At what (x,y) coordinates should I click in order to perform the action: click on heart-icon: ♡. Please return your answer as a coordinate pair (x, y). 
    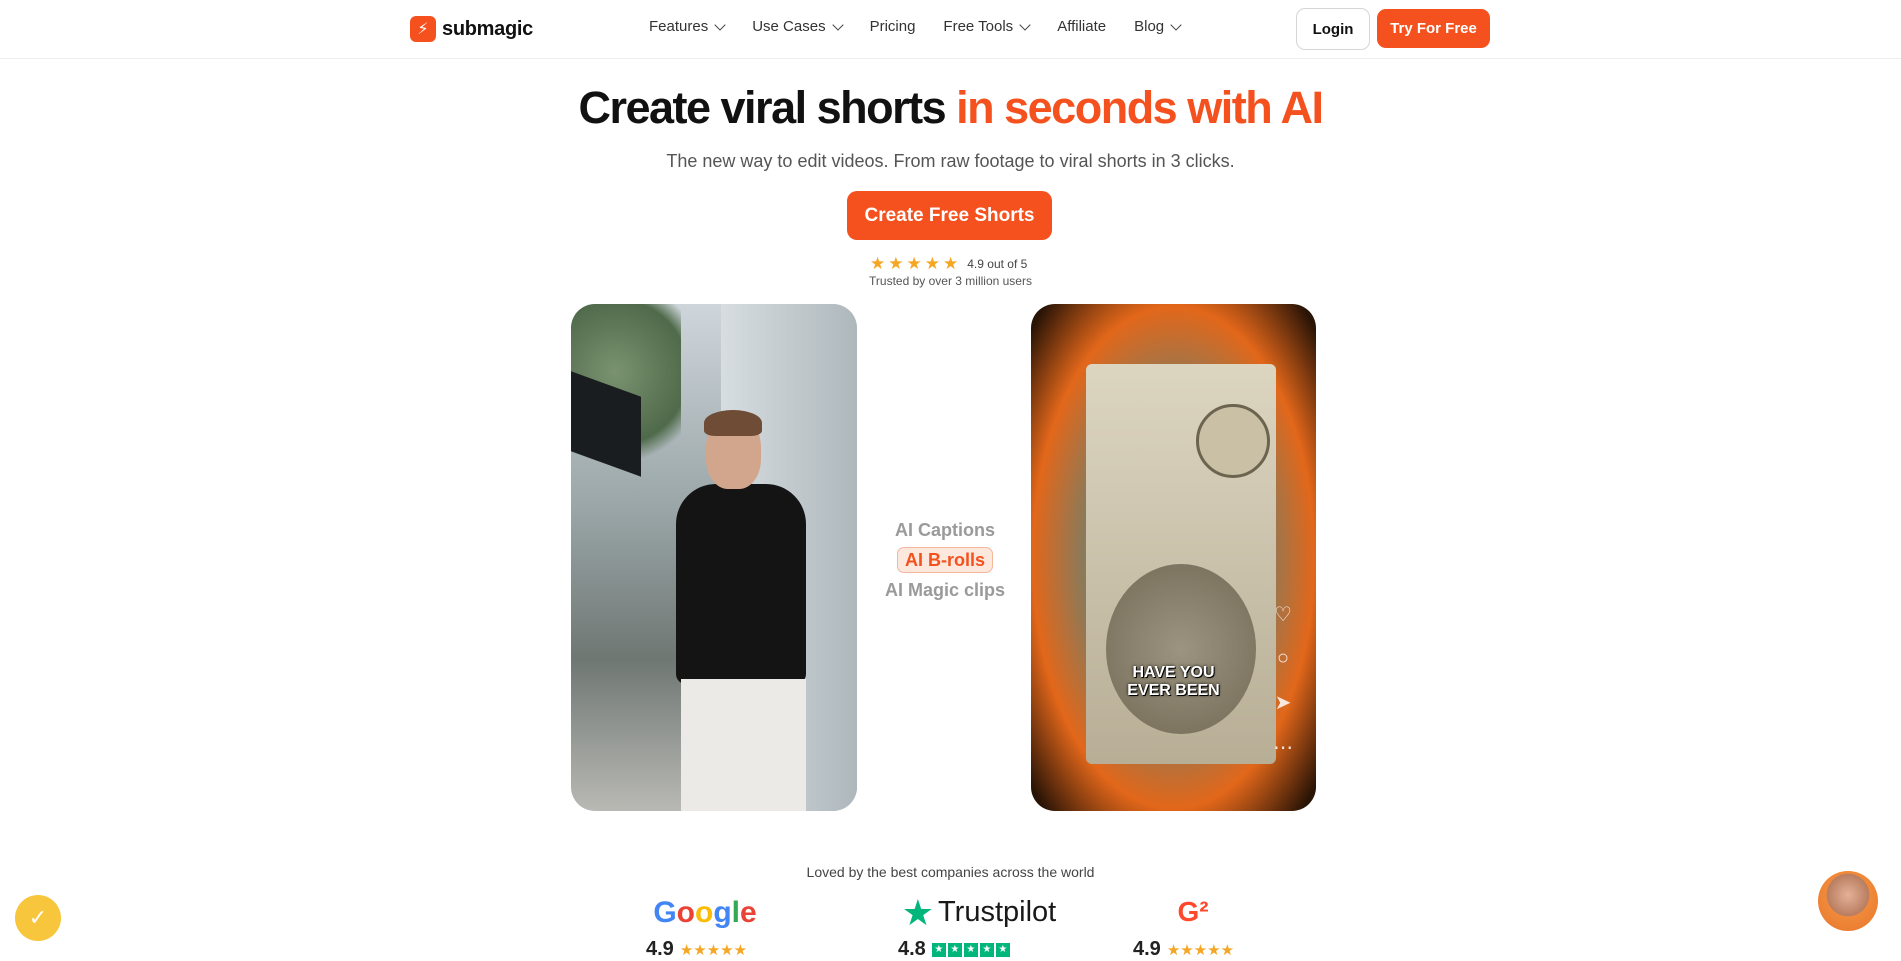
    Looking at the image, I should click on (1283, 615).